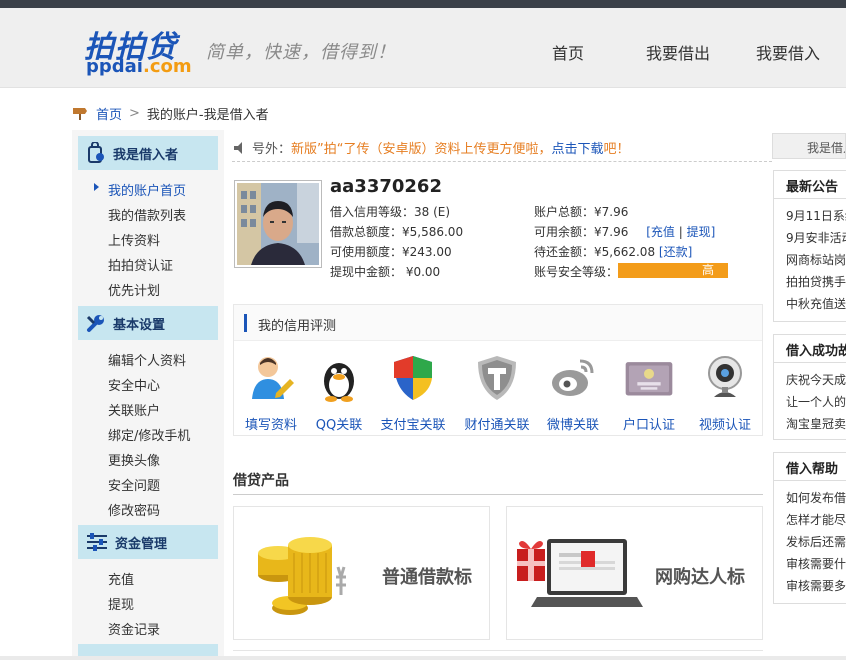  What do you see at coordinates (134, 384) in the screenshot?
I see `sidebar-item-security-center: 安全中心` at bounding box center [134, 384].